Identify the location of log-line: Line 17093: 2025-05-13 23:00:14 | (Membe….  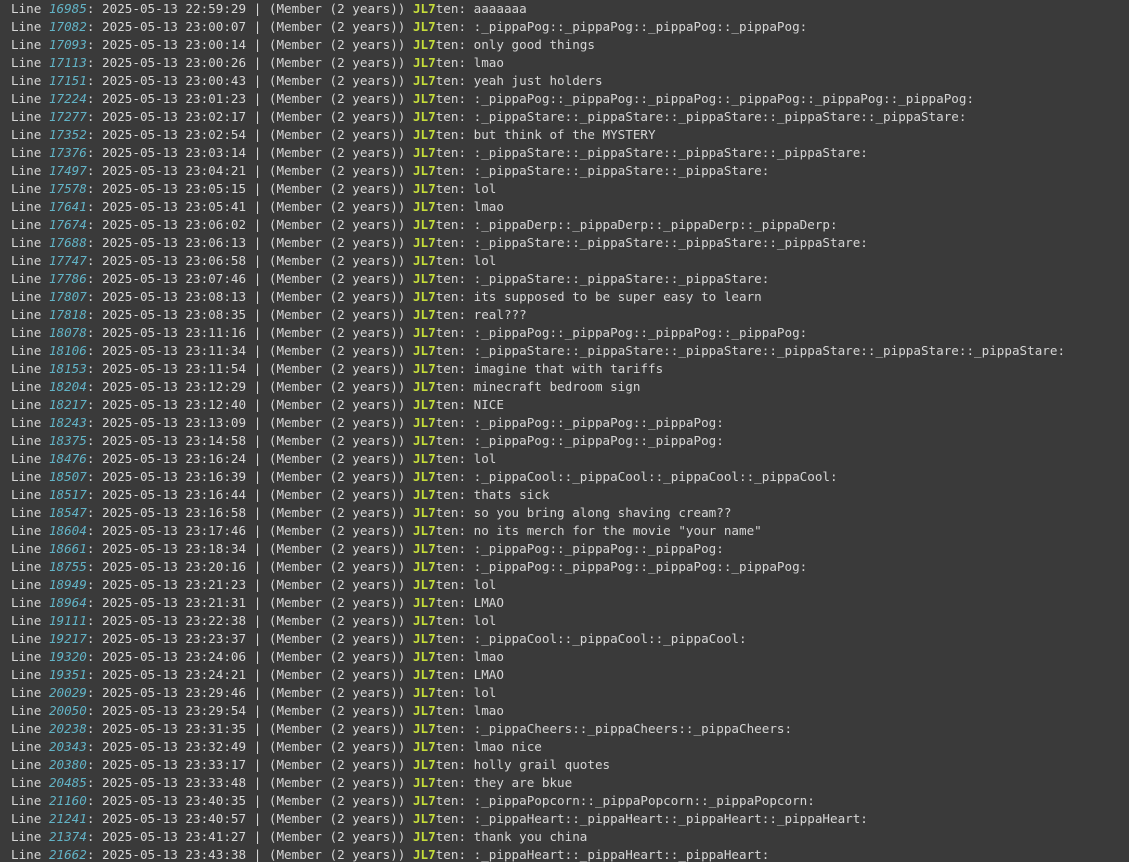
(303, 44).